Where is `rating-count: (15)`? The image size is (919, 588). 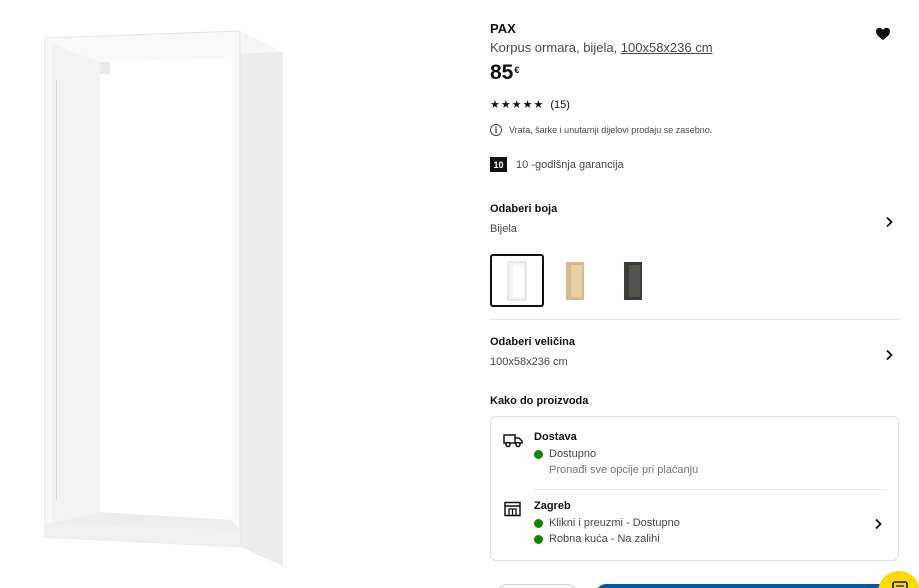 rating-count: (15) is located at coordinates (560, 104).